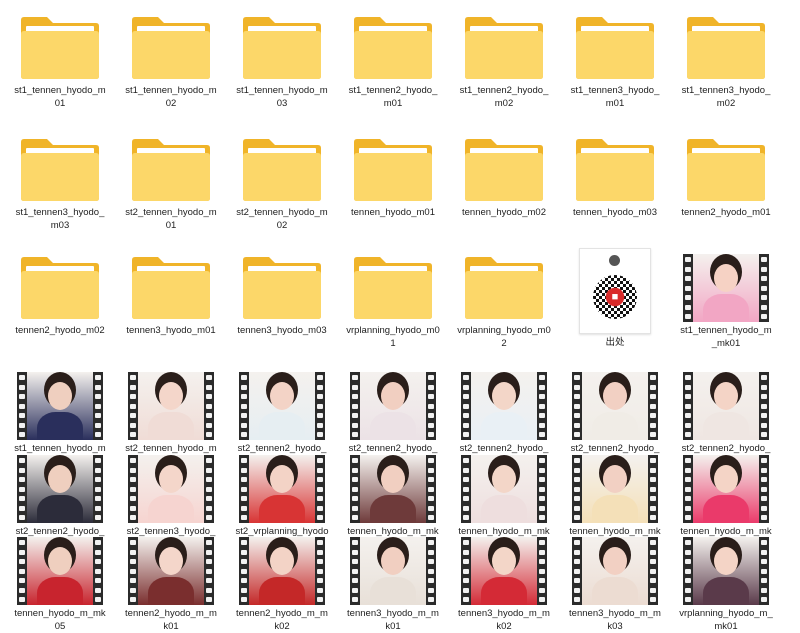 This screenshot has width=800, height=633. Describe the element at coordinates (282, 295) in the screenshot. I see `folder-item: tennen3_hyodo_m03` at that location.